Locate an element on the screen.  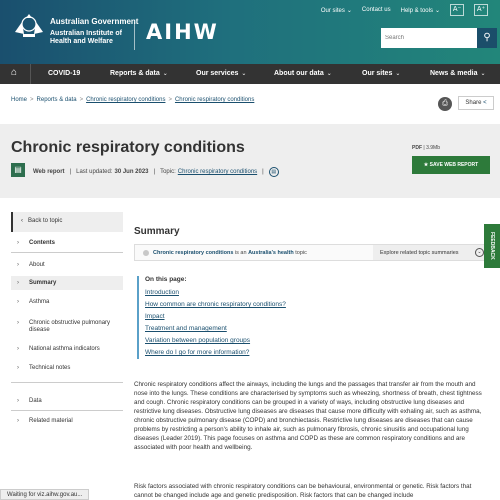
otp-link-introduction: Introduction is located at coordinates (241, 293).